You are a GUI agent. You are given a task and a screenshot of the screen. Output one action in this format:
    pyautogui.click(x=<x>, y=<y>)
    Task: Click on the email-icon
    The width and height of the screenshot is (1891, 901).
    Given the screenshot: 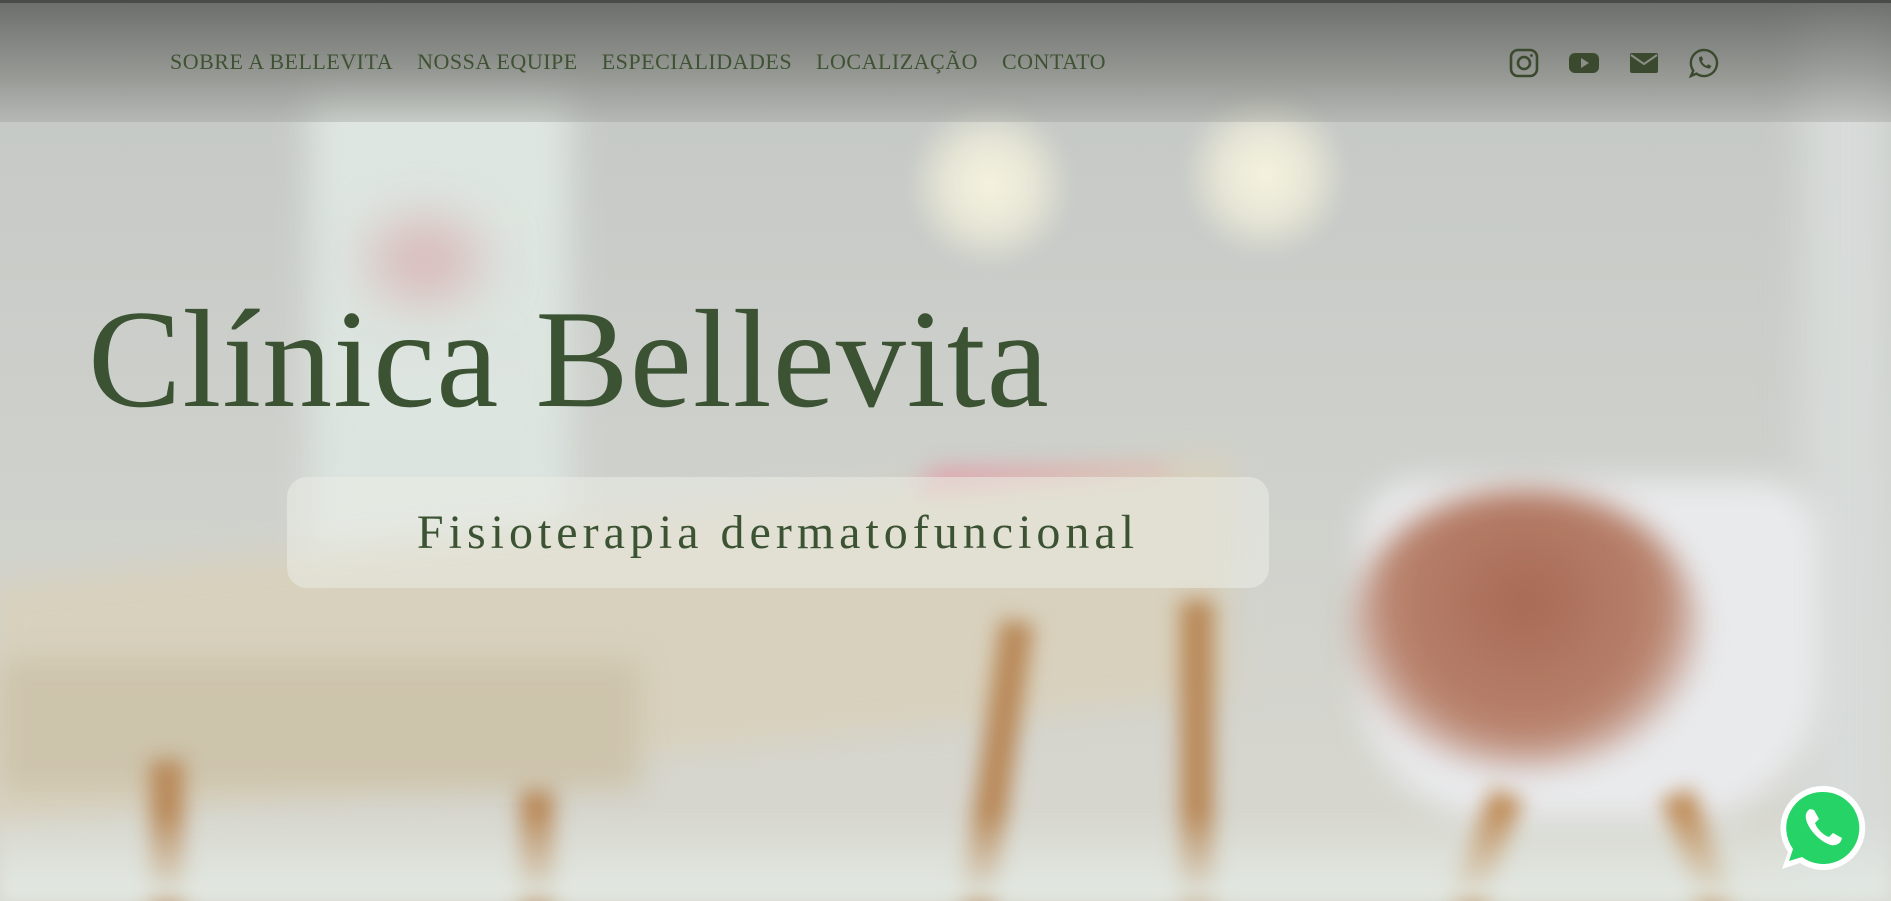 What is the action you would take?
    pyautogui.click(x=1644, y=63)
    